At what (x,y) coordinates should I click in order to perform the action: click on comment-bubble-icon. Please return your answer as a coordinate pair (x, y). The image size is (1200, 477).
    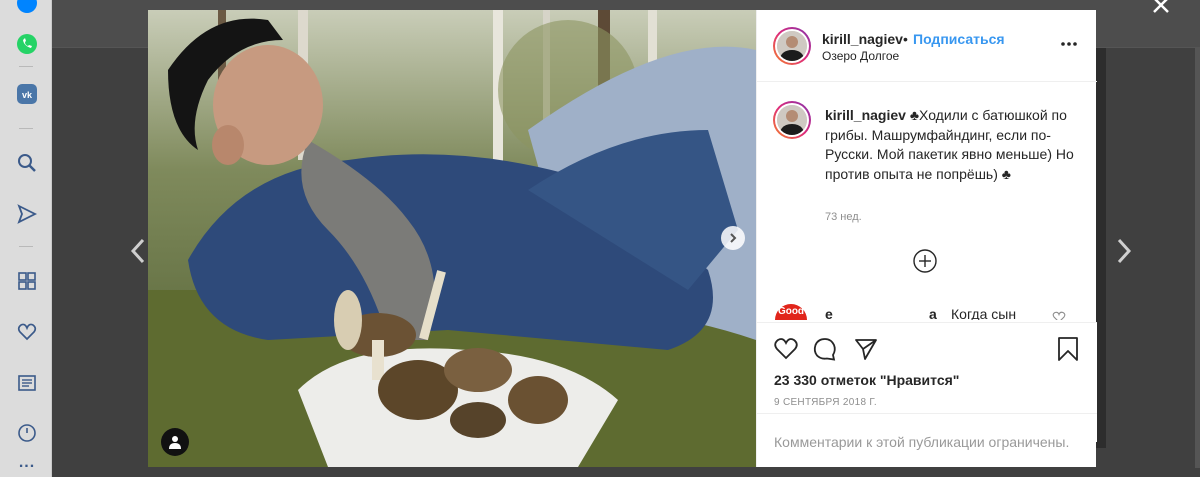
    Looking at the image, I should click on (825, 349).